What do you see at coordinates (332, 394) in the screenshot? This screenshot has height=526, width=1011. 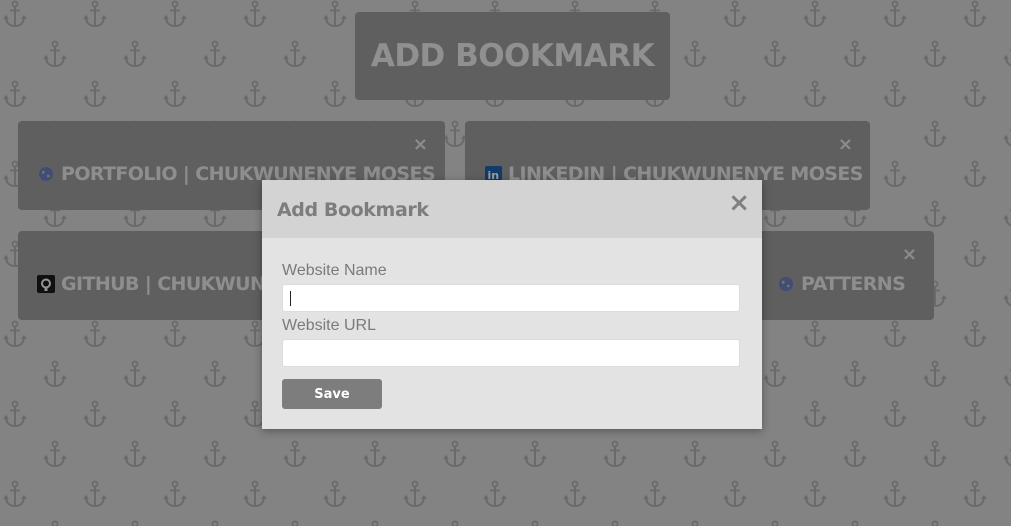 I see `save-button: Save` at bounding box center [332, 394].